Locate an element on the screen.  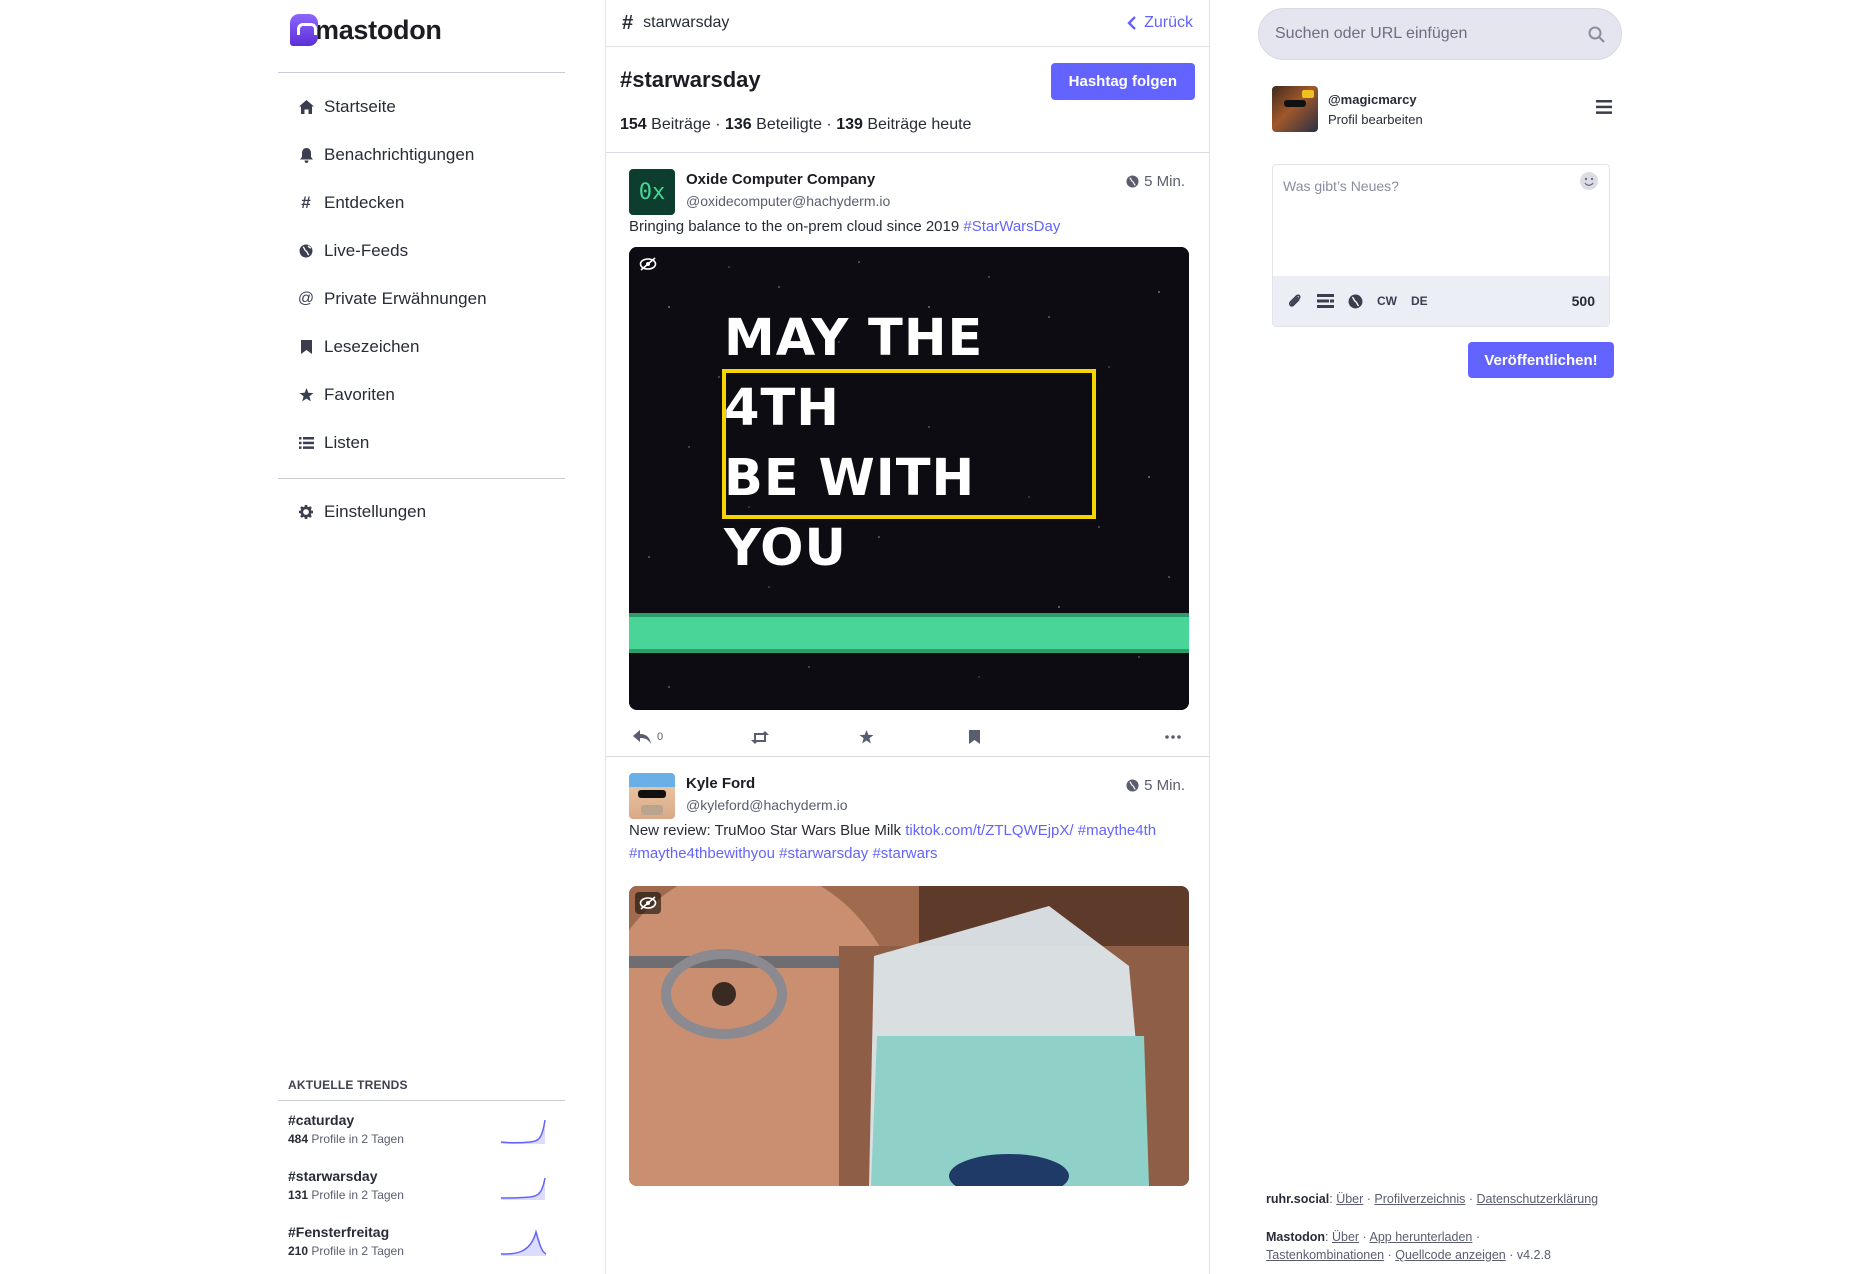
nav-item-explore: # Entdecken is located at coordinates (351, 203).